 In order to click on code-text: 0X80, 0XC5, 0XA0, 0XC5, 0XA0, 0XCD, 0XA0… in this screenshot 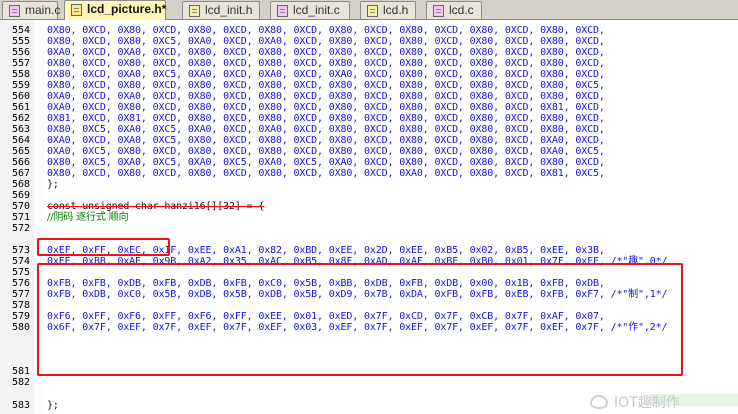, I will do `click(326, 129)`.